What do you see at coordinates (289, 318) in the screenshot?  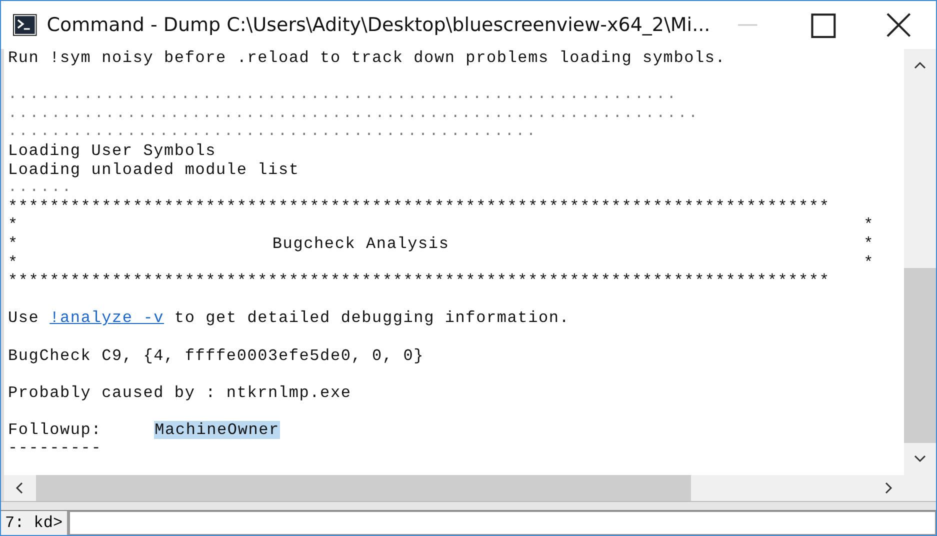 I see `output-line: Use !analyze -v to get detailed debugging information.` at bounding box center [289, 318].